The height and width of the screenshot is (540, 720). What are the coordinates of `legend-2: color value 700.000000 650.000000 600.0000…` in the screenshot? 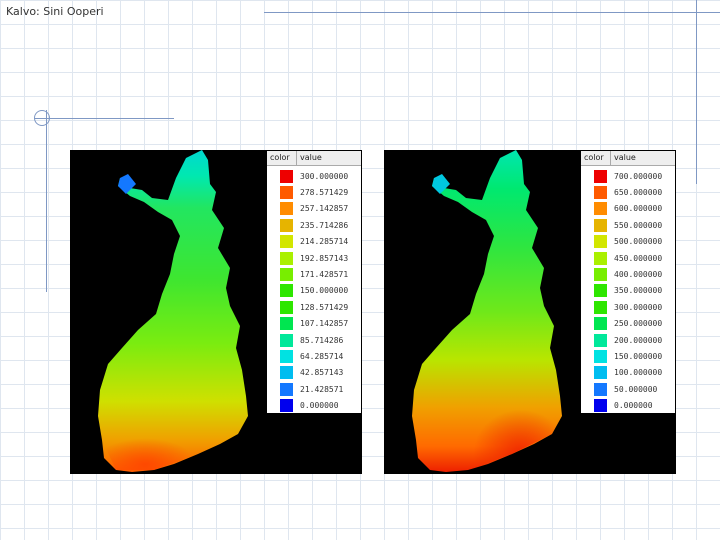 It's located at (628, 282).